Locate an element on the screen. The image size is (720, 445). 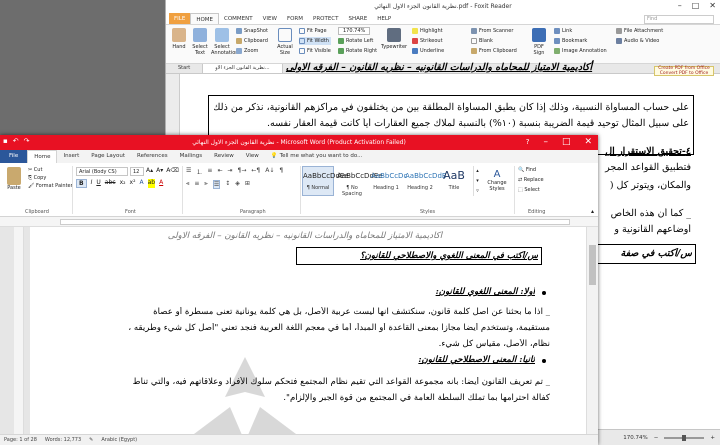
foxit-rotate-left: Rotate Left is located at coordinates (357, 41).